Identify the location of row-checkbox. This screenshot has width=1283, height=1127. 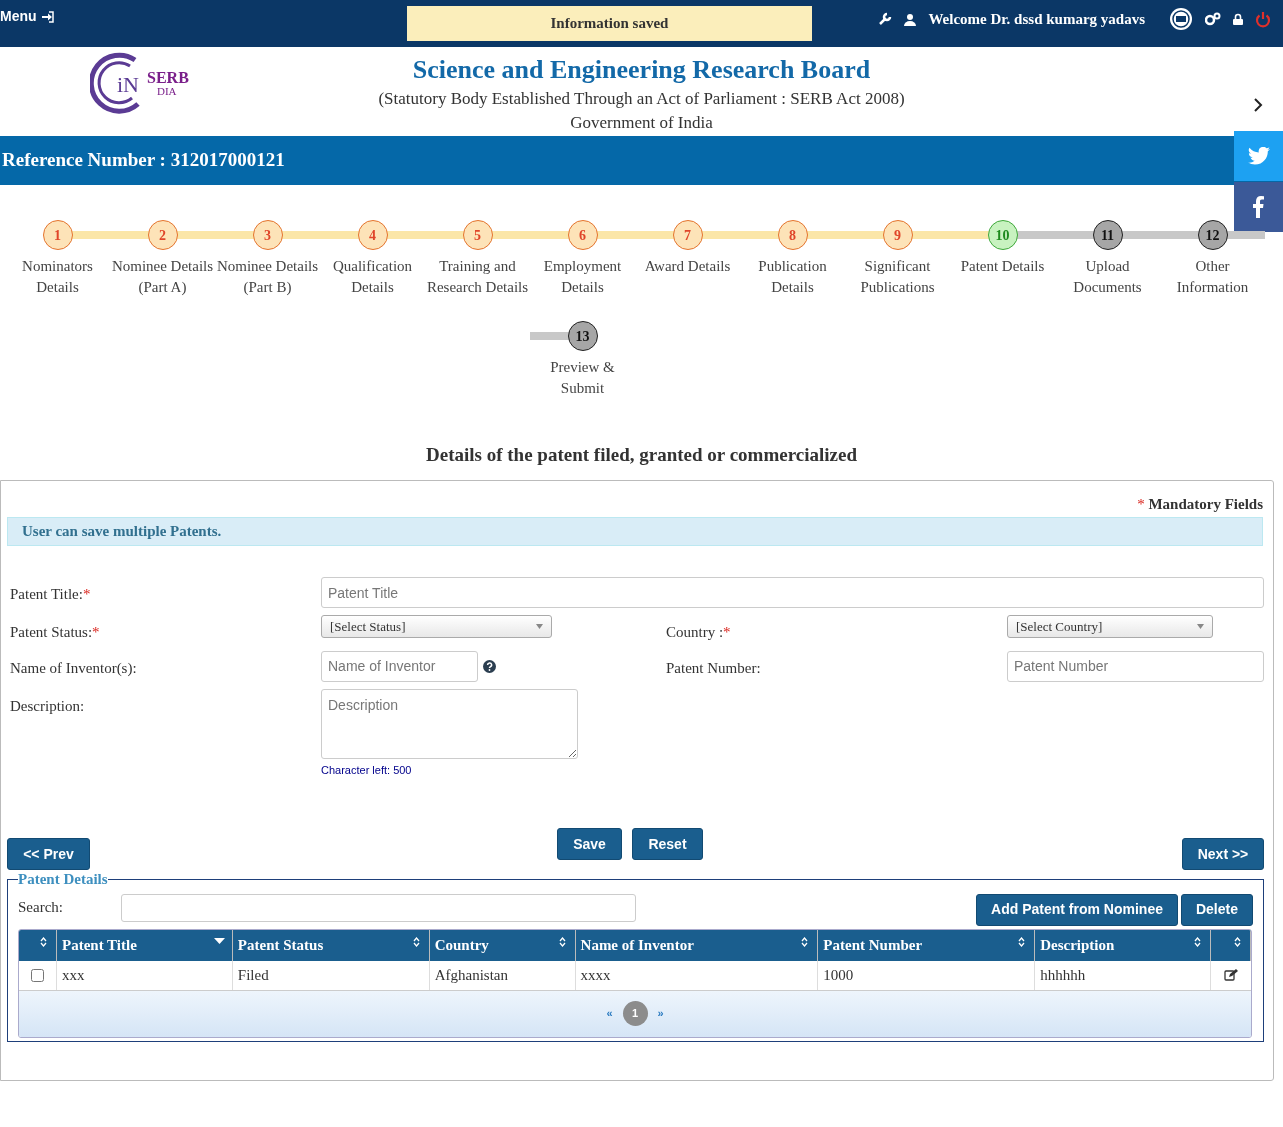
(37, 975).